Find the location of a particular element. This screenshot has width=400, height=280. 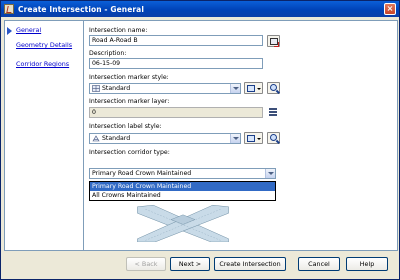

name-template-button is located at coordinates (273, 41).